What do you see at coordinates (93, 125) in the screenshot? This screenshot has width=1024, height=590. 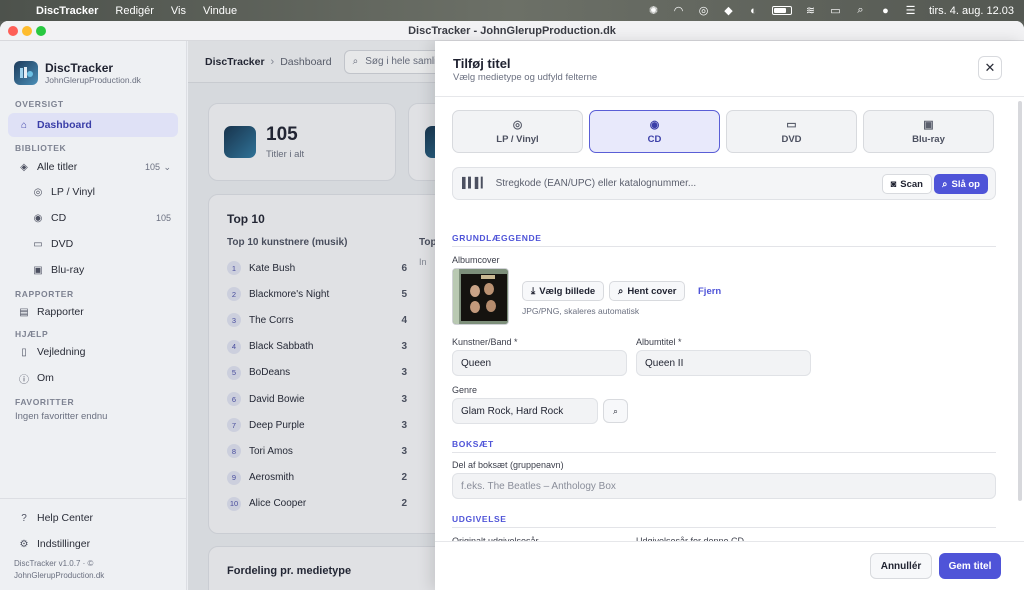 I see `sidebar-item-dashboard: ⌂ Dashboard` at bounding box center [93, 125].